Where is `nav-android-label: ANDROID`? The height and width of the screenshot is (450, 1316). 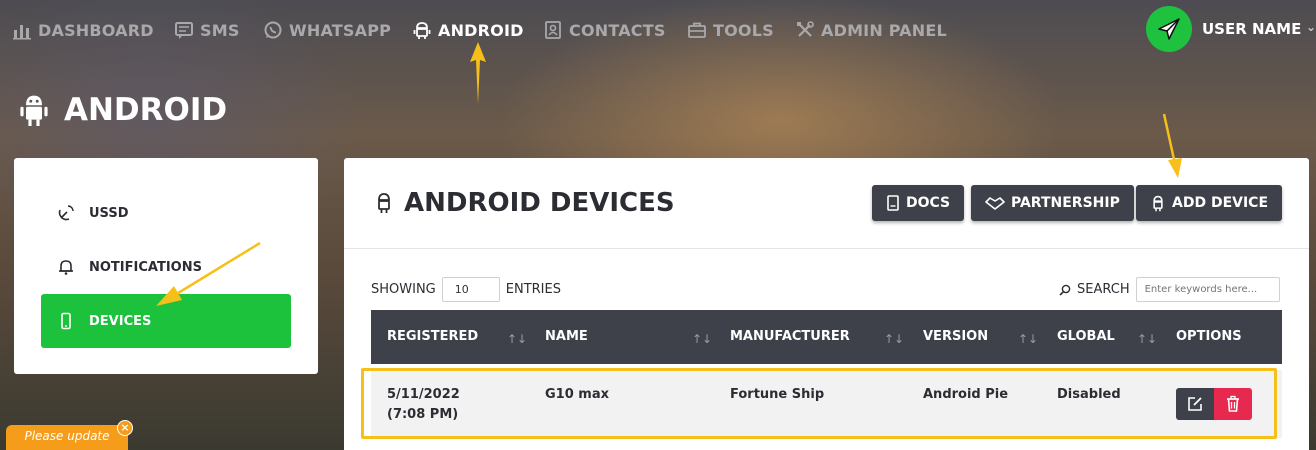 nav-android-label: ANDROID is located at coordinates (481, 30).